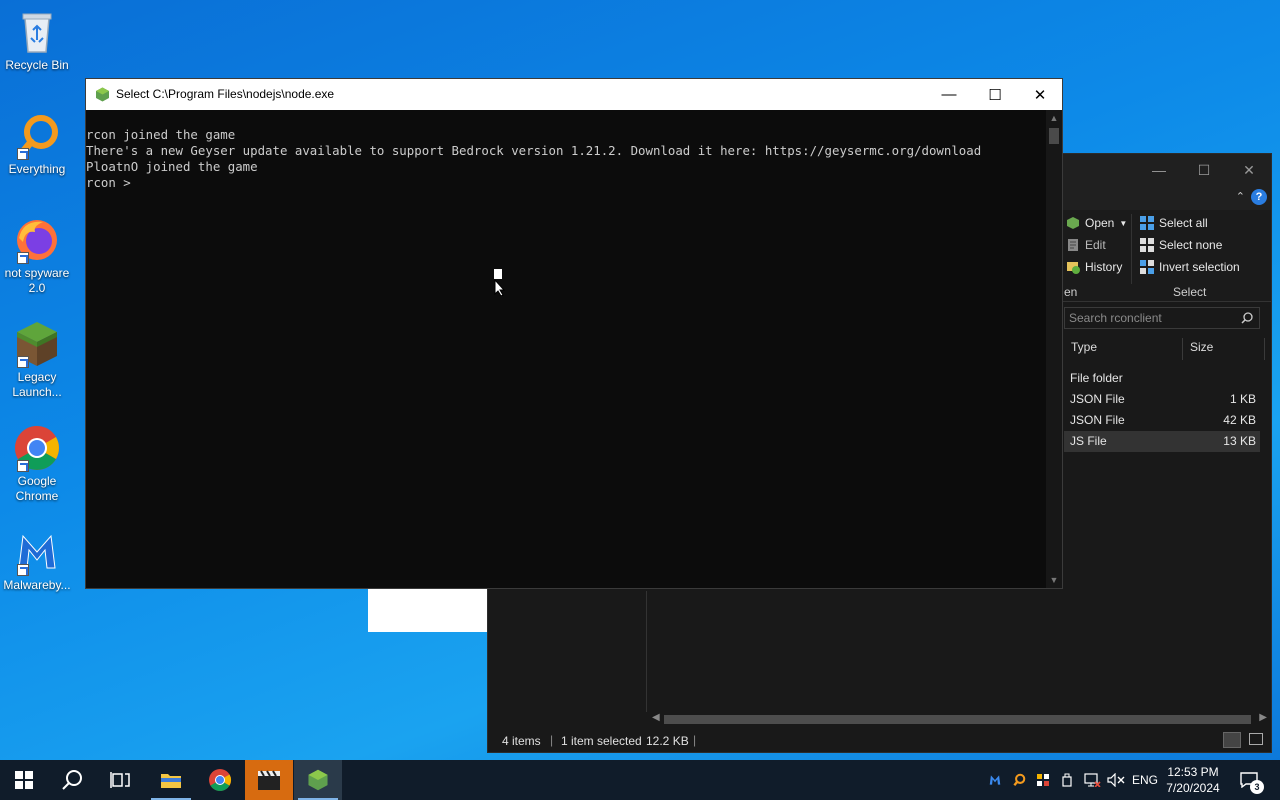 The width and height of the screenshot is (1280, 800). I want to click on file-row: JSON File 1 KB, so click(1162, 399).